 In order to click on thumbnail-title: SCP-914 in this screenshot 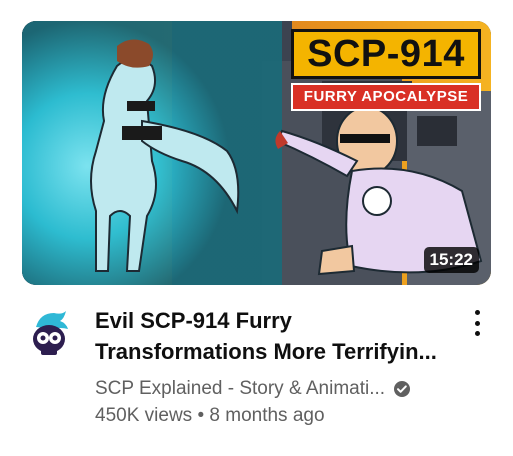, I will do `click(386, 54)`.